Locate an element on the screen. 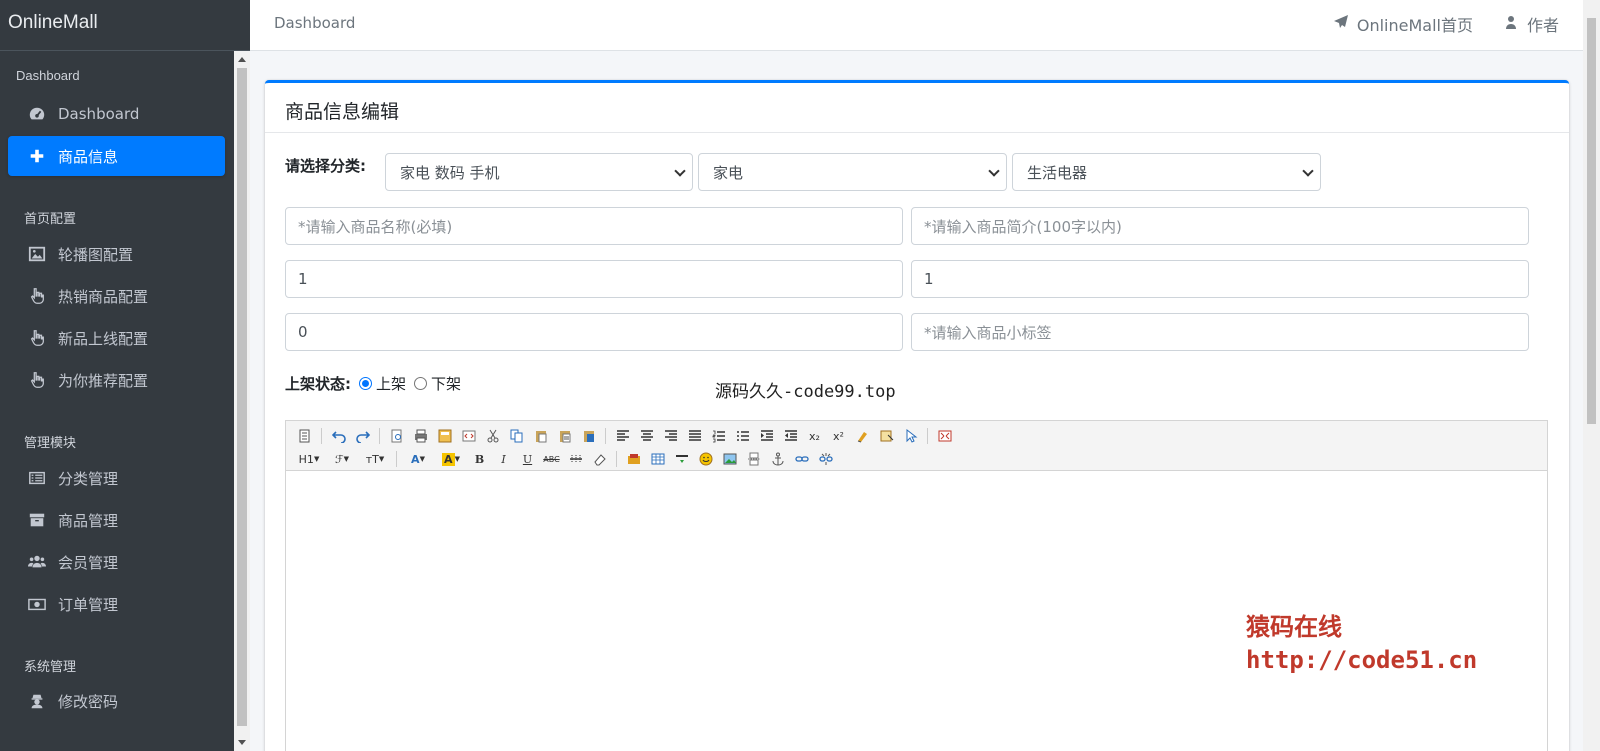 Image resolution: width=1600 pixels, height=751 pixels. indent-icon is located at coordinates (766, 436).